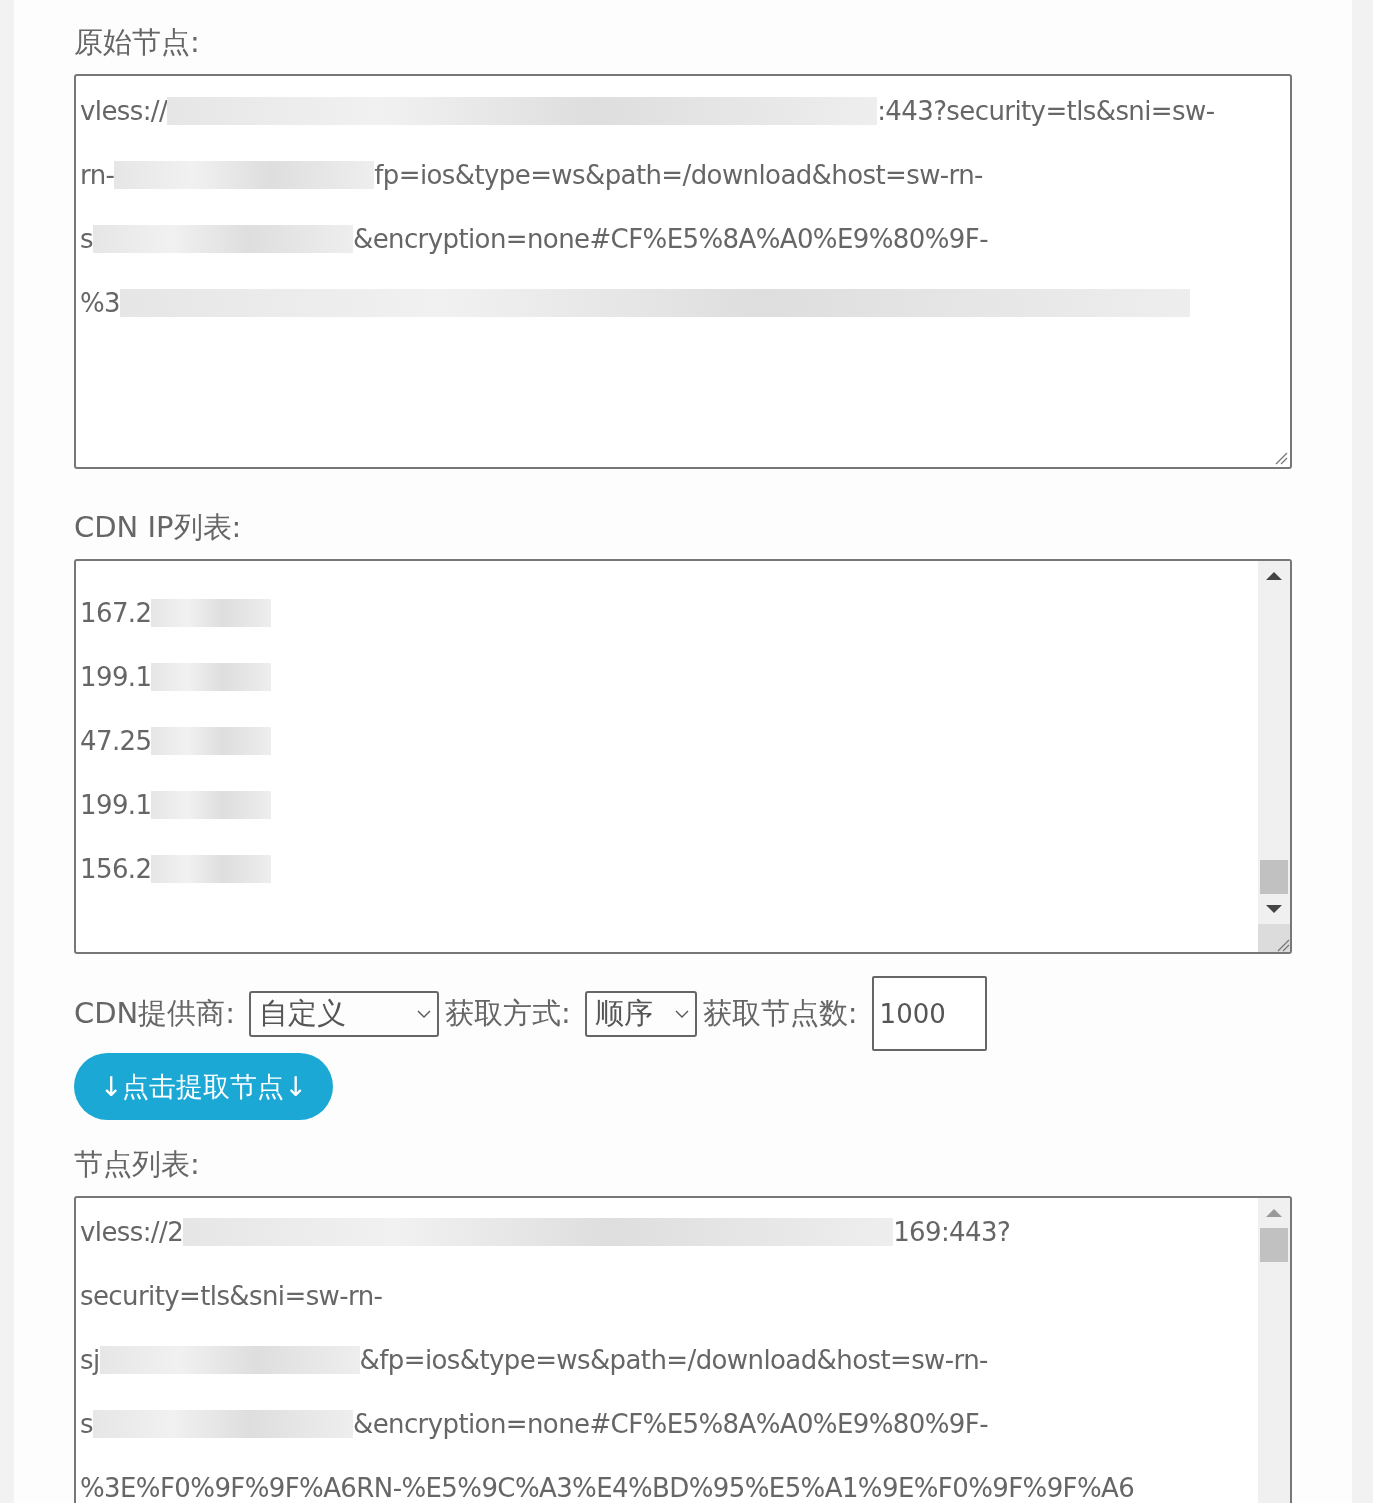  Describe the element at coordinates (1046, 111) in the screenshot. I see `node-text: :443?security=tls&sni=sw-` at that location.